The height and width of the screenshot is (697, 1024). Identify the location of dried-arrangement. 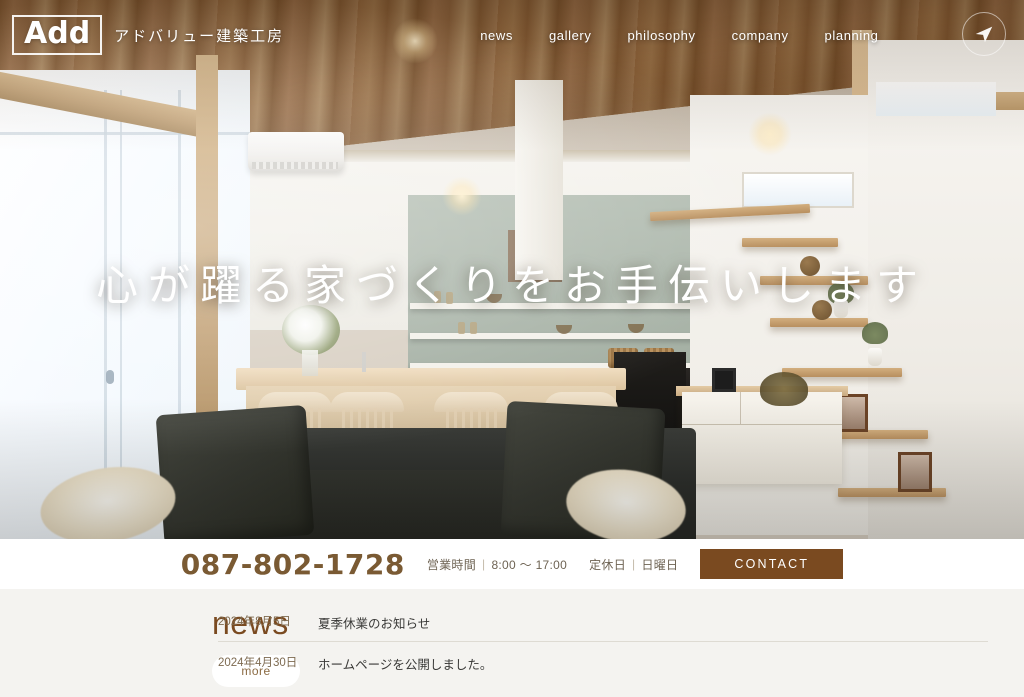
(784, 389).